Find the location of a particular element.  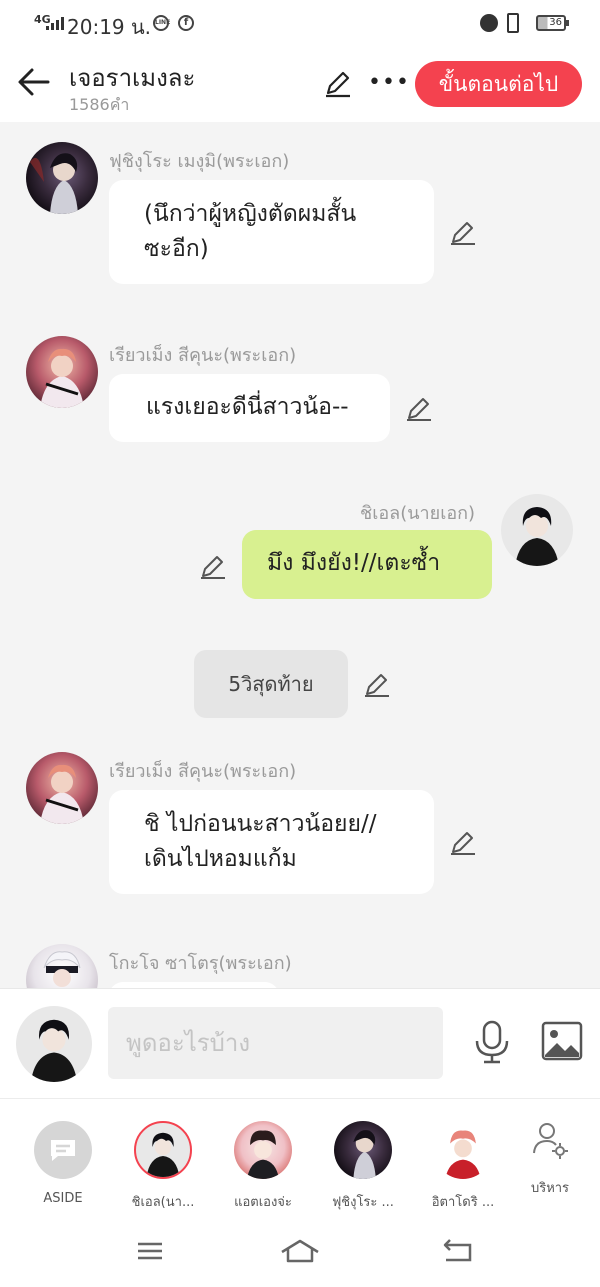

next-step-button: ขั้นตอนต่อไป is located at coordinates (498, 84).